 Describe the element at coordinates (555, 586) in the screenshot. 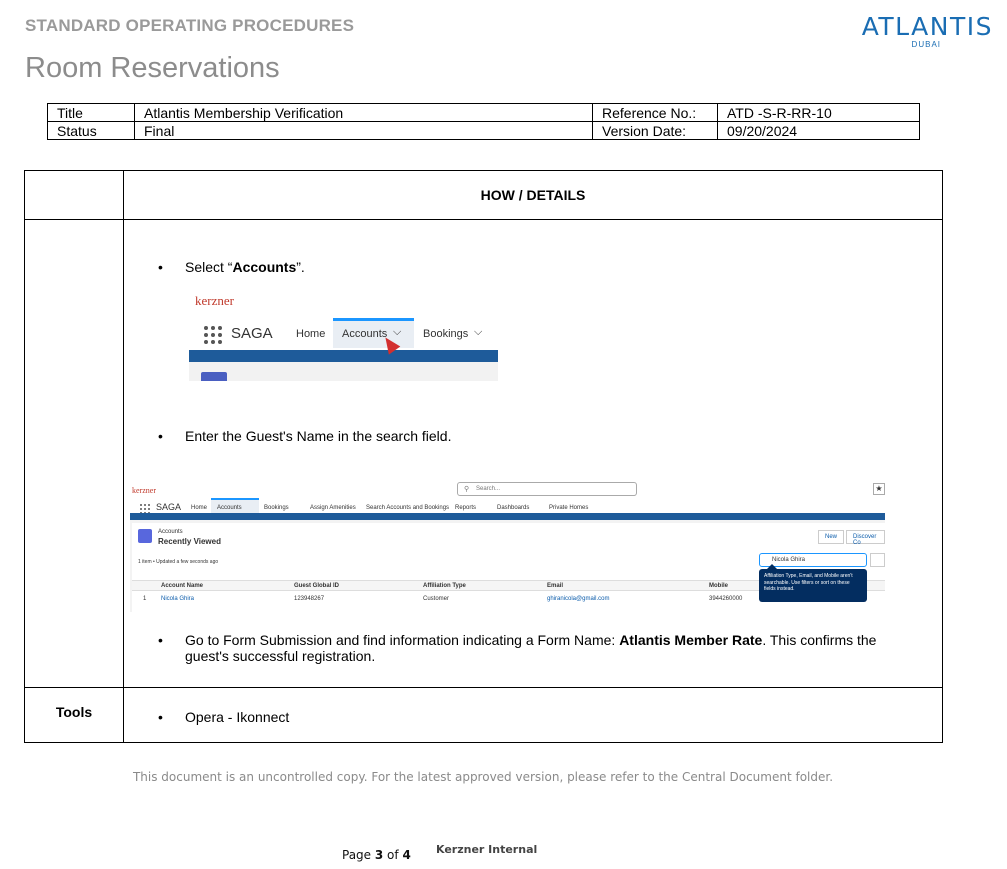

I see `column-header: Email` at that location.